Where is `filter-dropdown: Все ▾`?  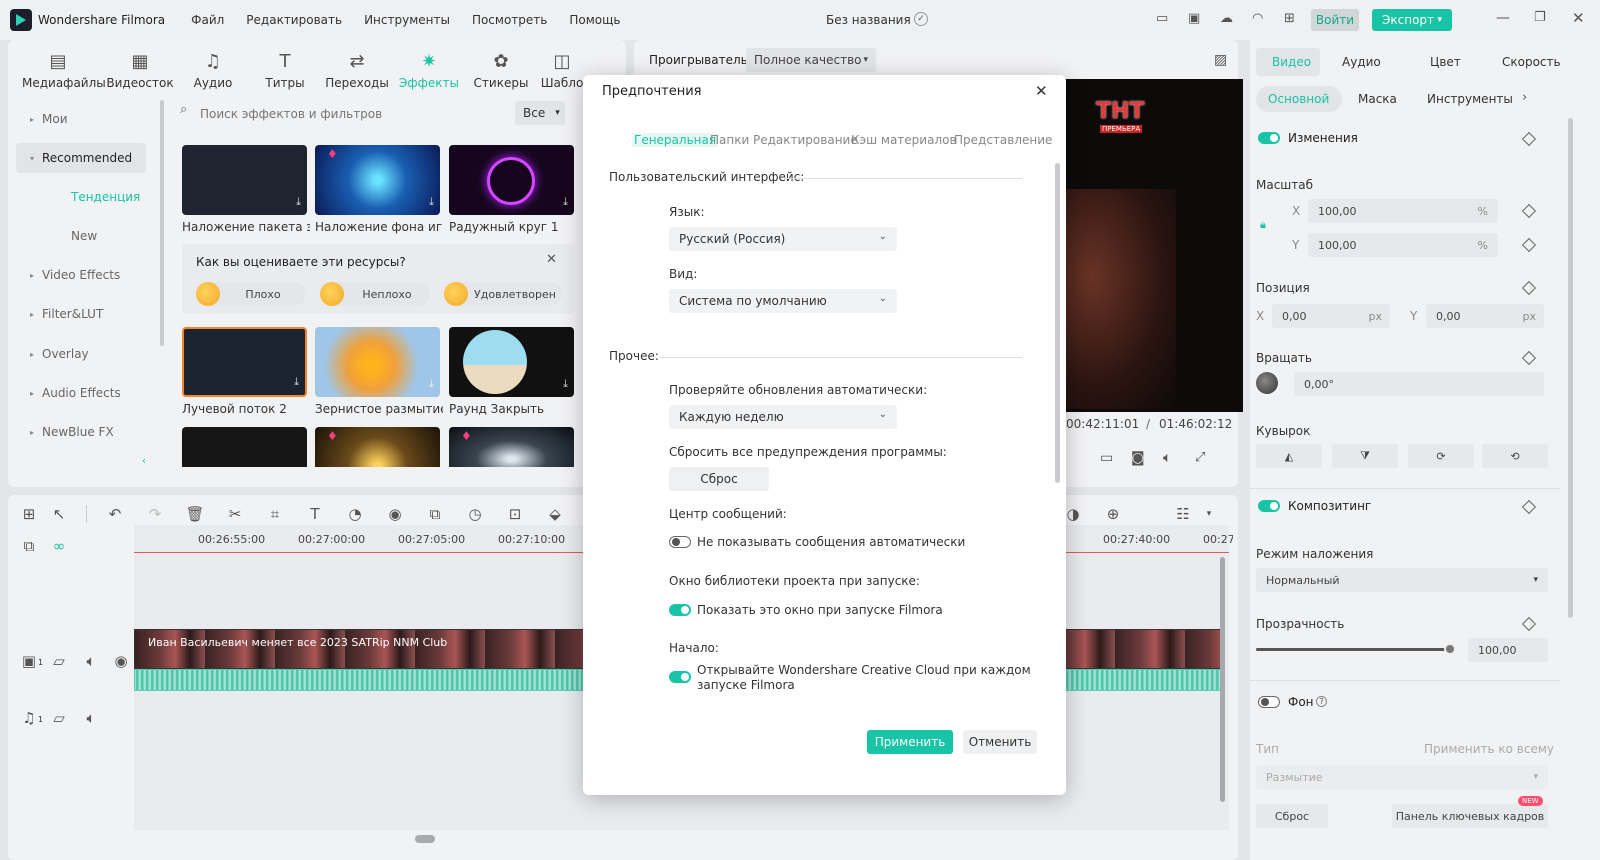
filter-dropdown: Все ▾ is located at coordinates (540, 113).